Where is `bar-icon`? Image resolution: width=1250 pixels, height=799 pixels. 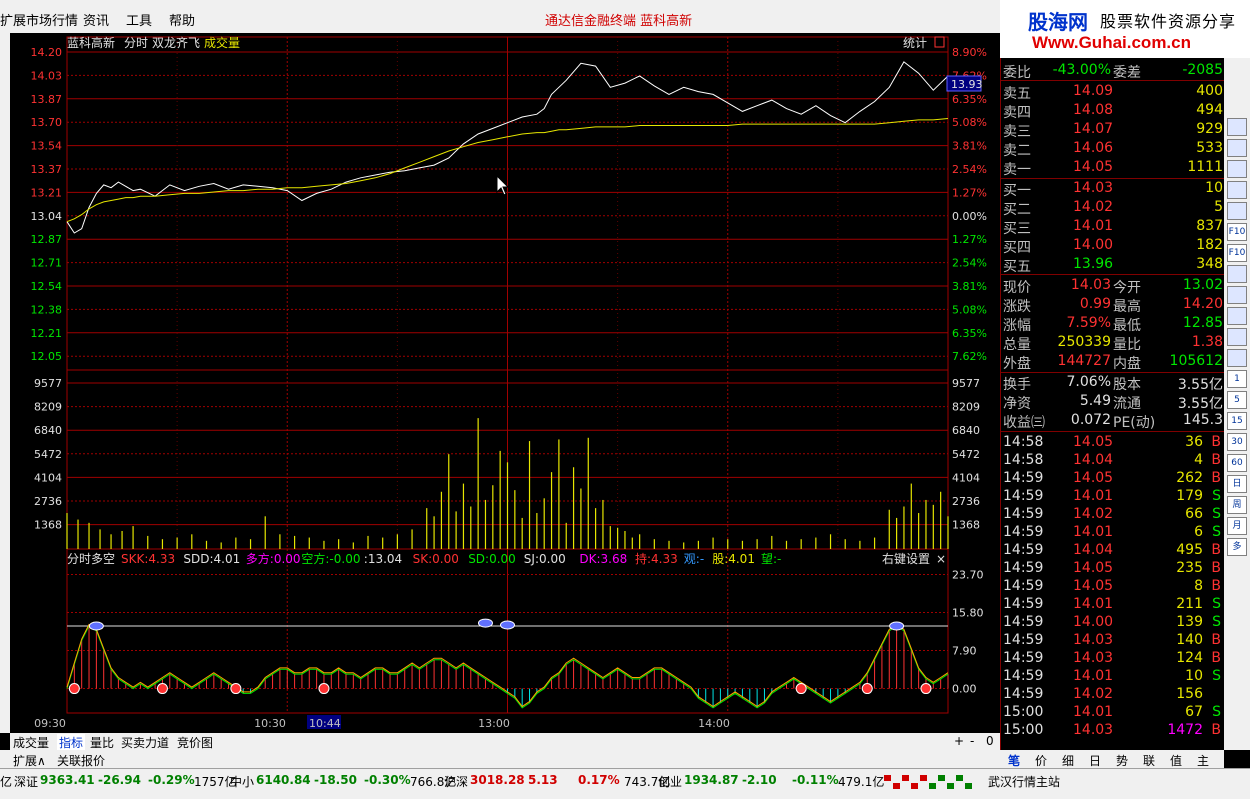 bar-icon is located at coordinates (1237, 148).